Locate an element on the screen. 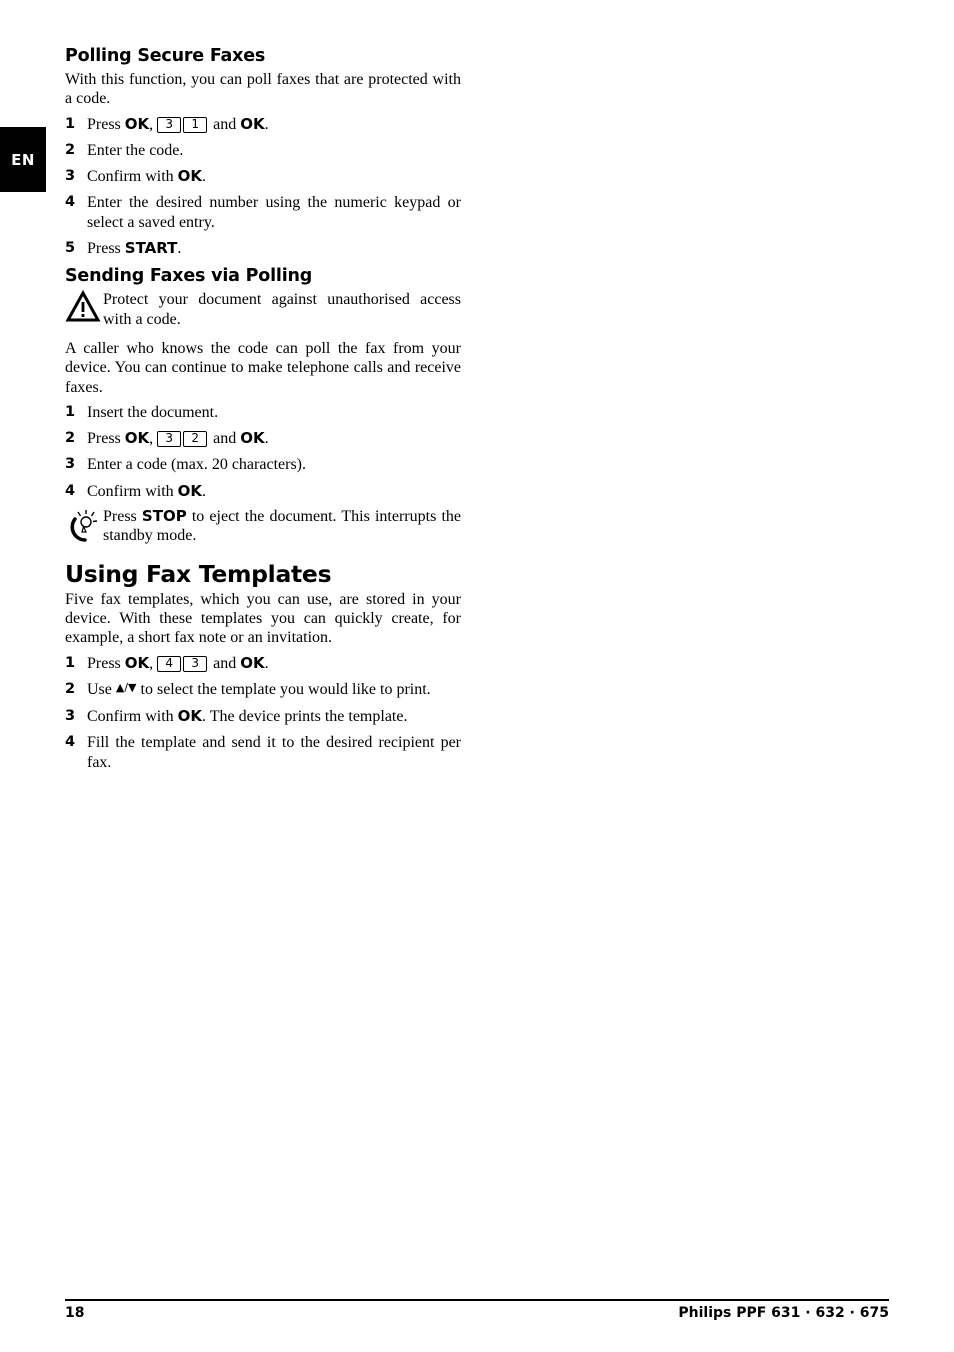 This screenshot has height=1352, width=954. section-heading: Polling Secure Faxes is located at coordinates (165, 56).